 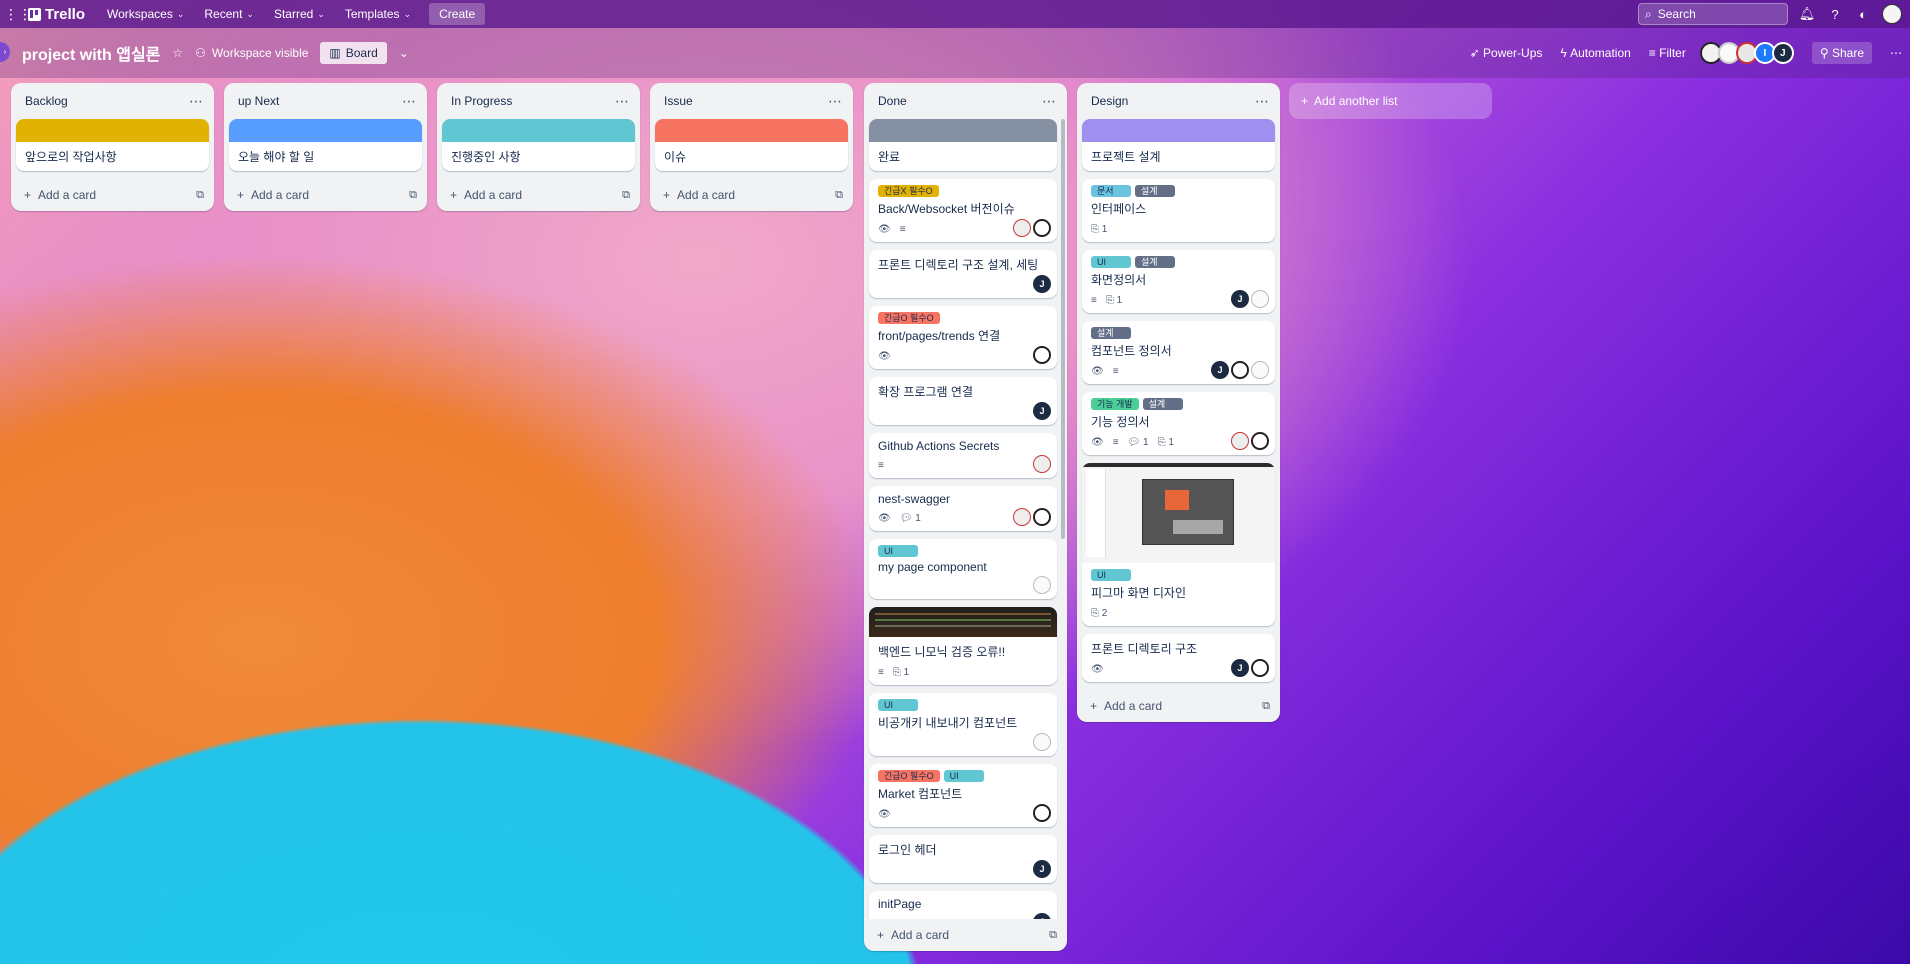 What do you see at coordinates (963, 337) in the screenshot?
I see `card: 긴급O 필수O front/pages/trends 연결 👁︎` at bounding box center [963, 337].